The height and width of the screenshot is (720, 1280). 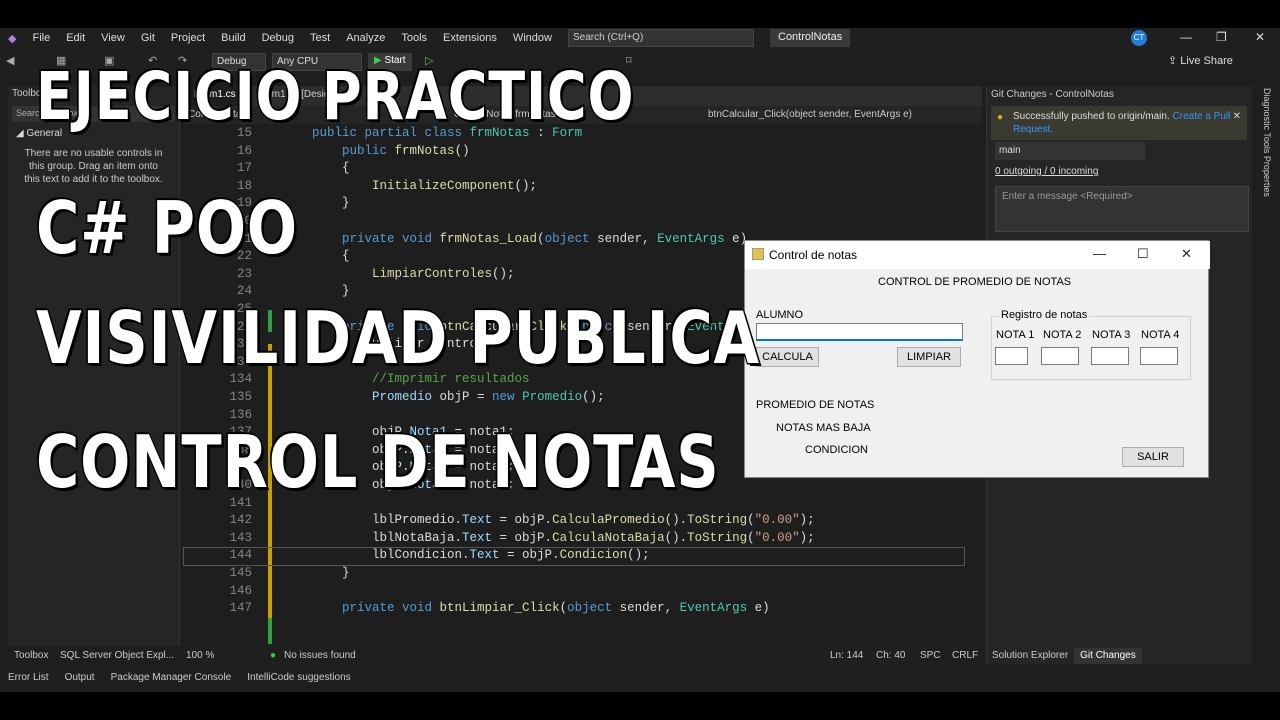 I want to click on nota1-input, so click(x=1011, y=356).